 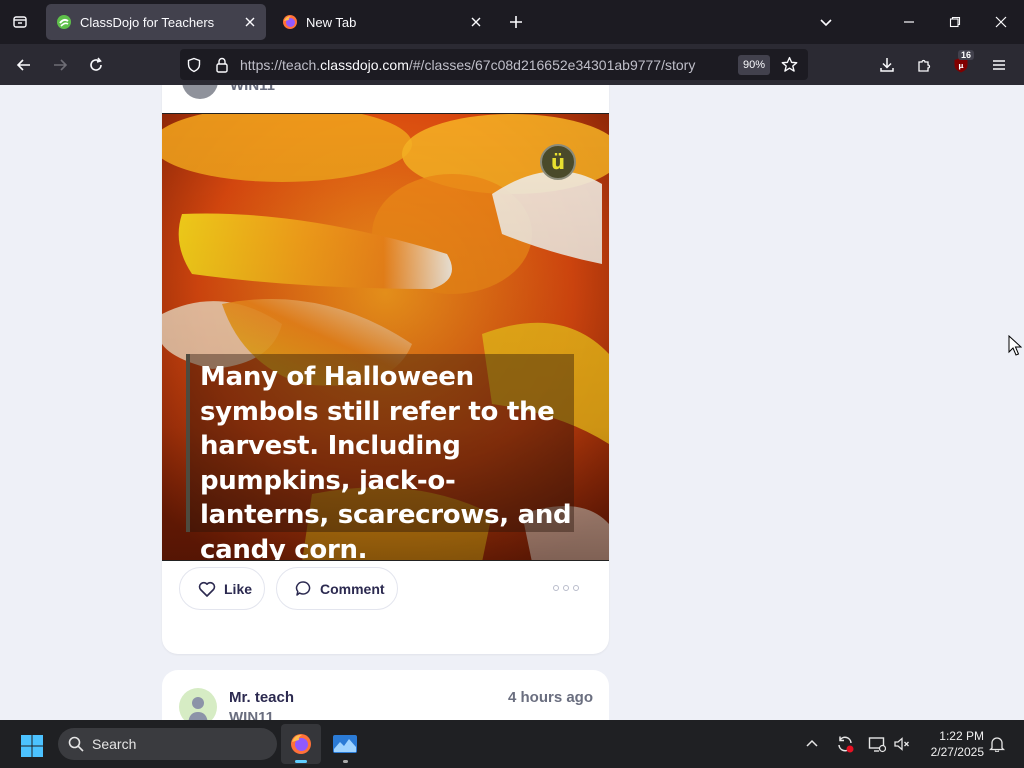 I want to click on like-label: Like, so click(x=238, y=588).